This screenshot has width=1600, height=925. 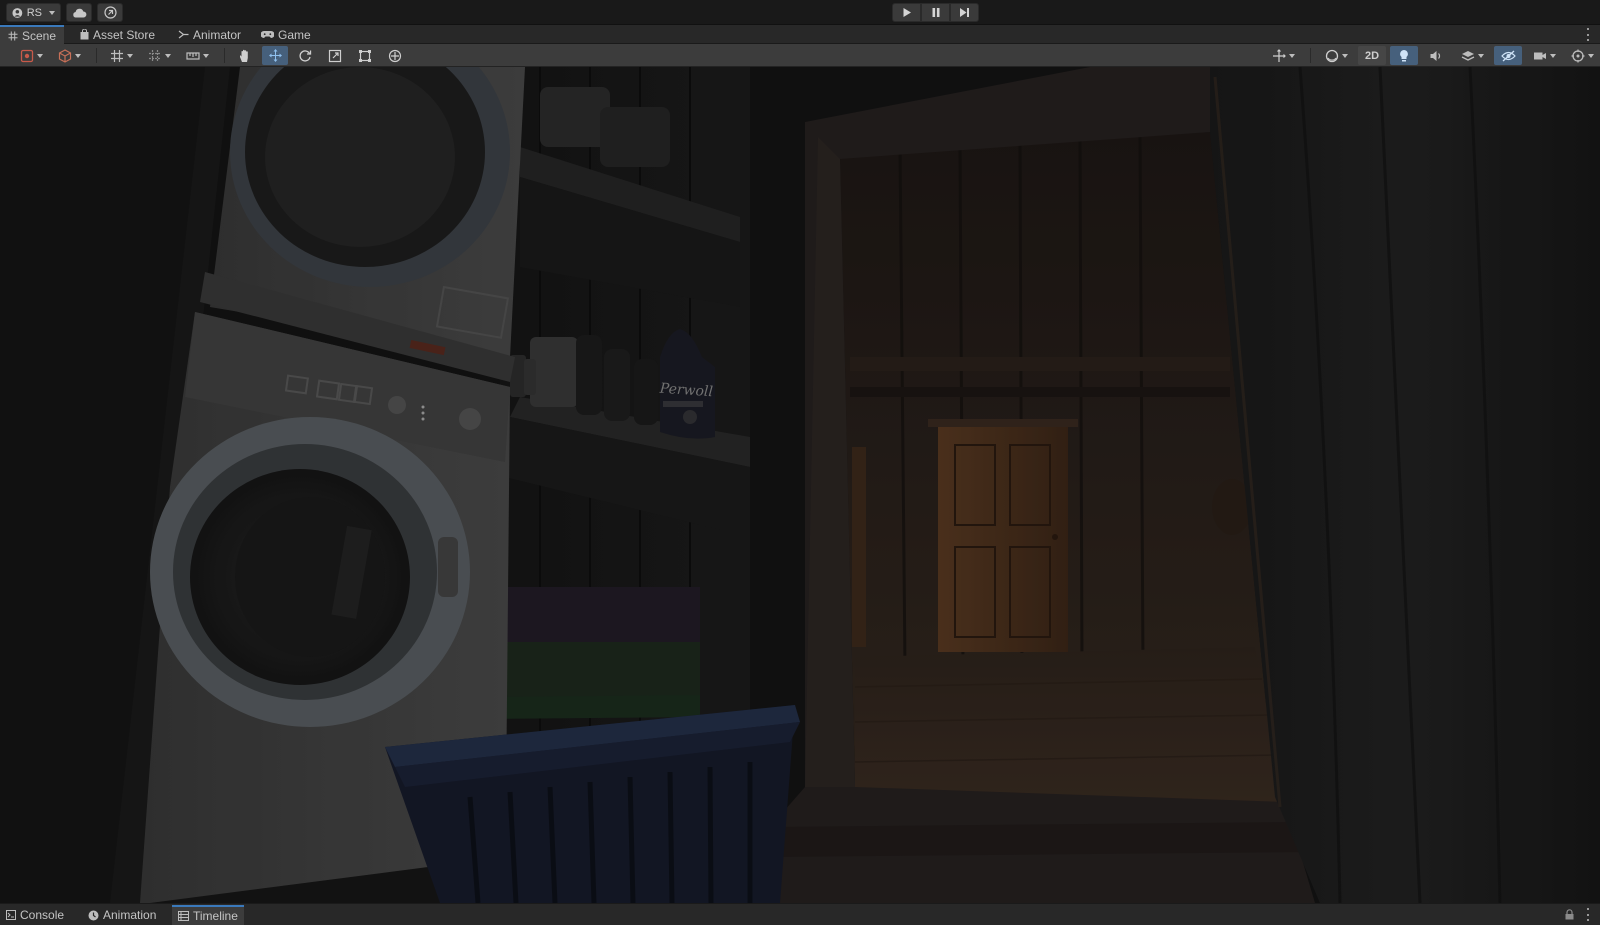 I want to click on tab-label: Asset Store, so click(x=124, y=34).